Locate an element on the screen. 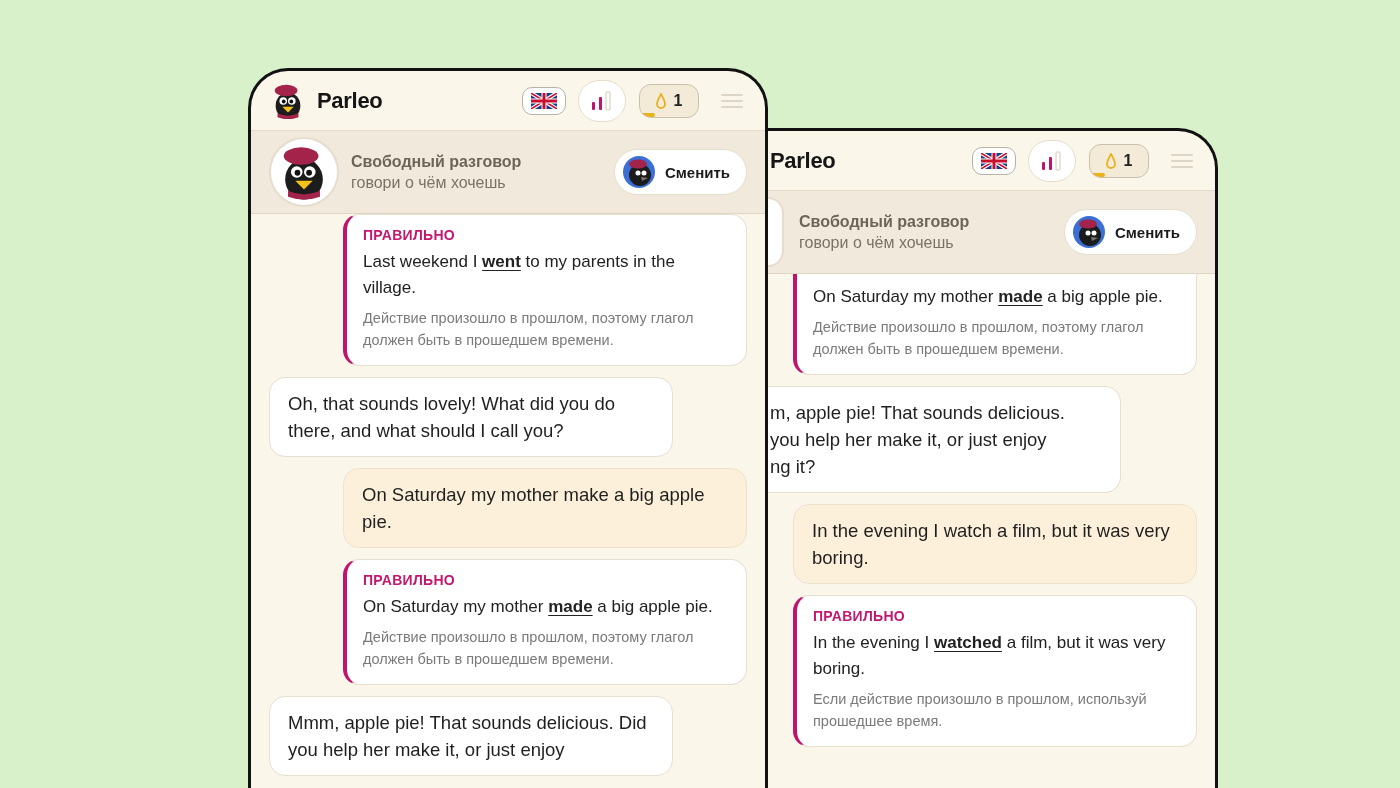 The image size is (1400, 788). user-message: On Saturday my mother make a big apple pie. is located at coordinates (545, 508).